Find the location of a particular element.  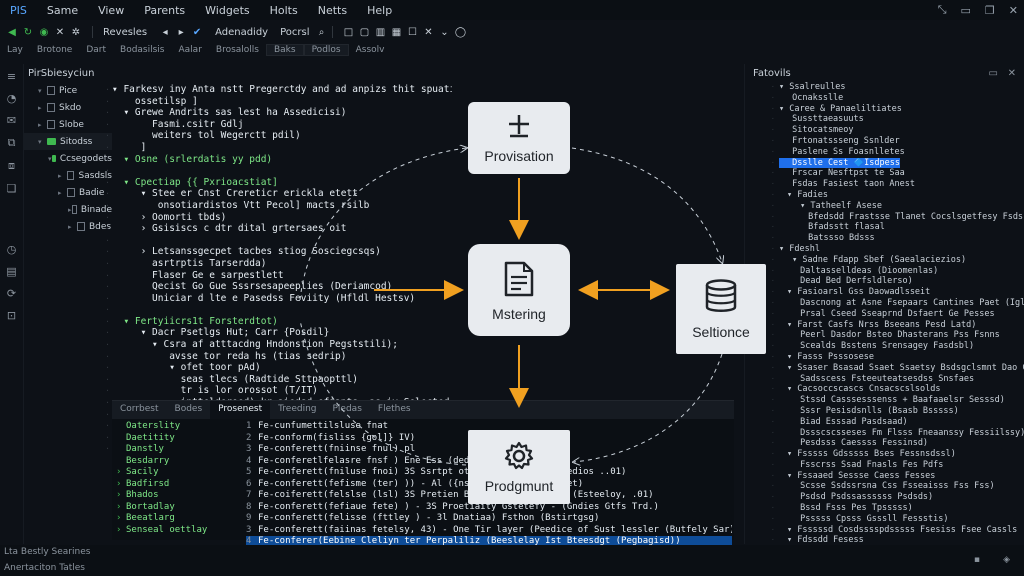

tool-podlos: Podlos is located at coordinates (326, 50).